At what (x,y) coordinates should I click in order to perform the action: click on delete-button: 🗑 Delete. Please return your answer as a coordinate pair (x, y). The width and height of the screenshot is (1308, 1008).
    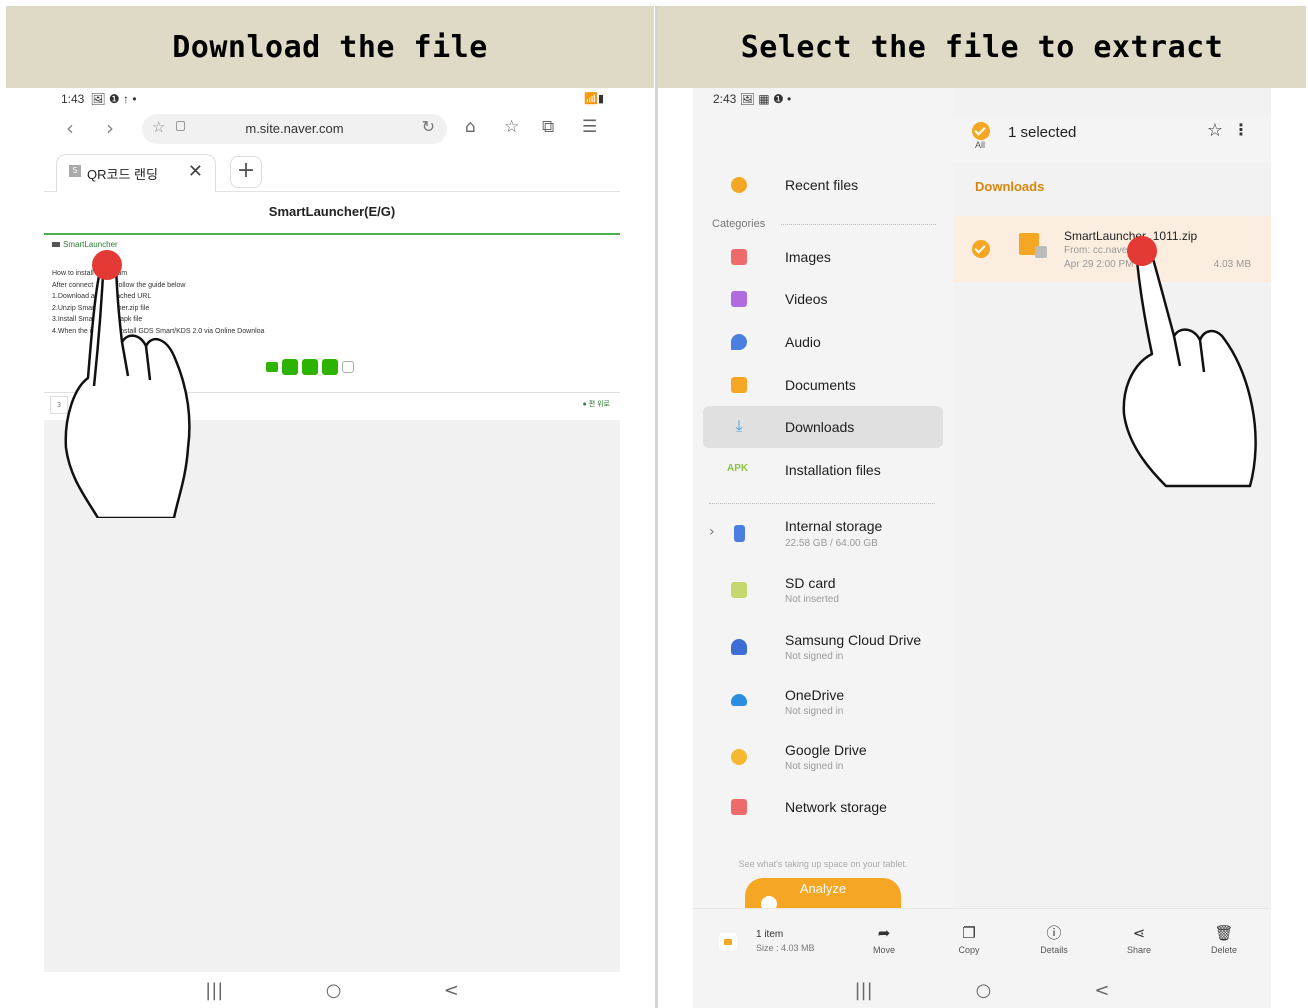
    Looking at the image, I should click on (1224, 939).